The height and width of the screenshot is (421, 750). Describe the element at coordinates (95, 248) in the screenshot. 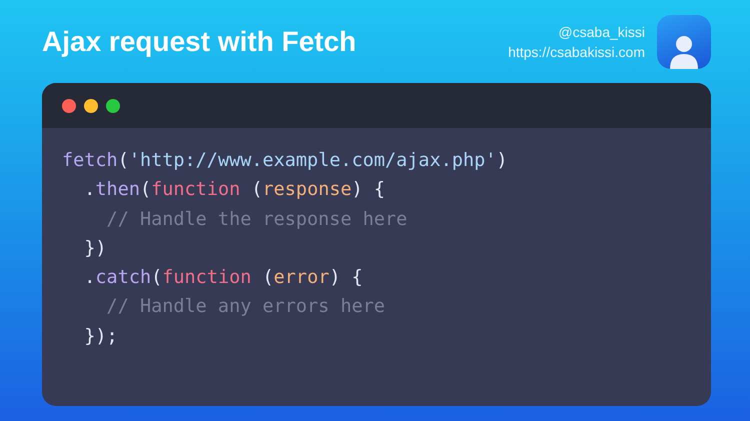

I see `code-line: })` at that location.